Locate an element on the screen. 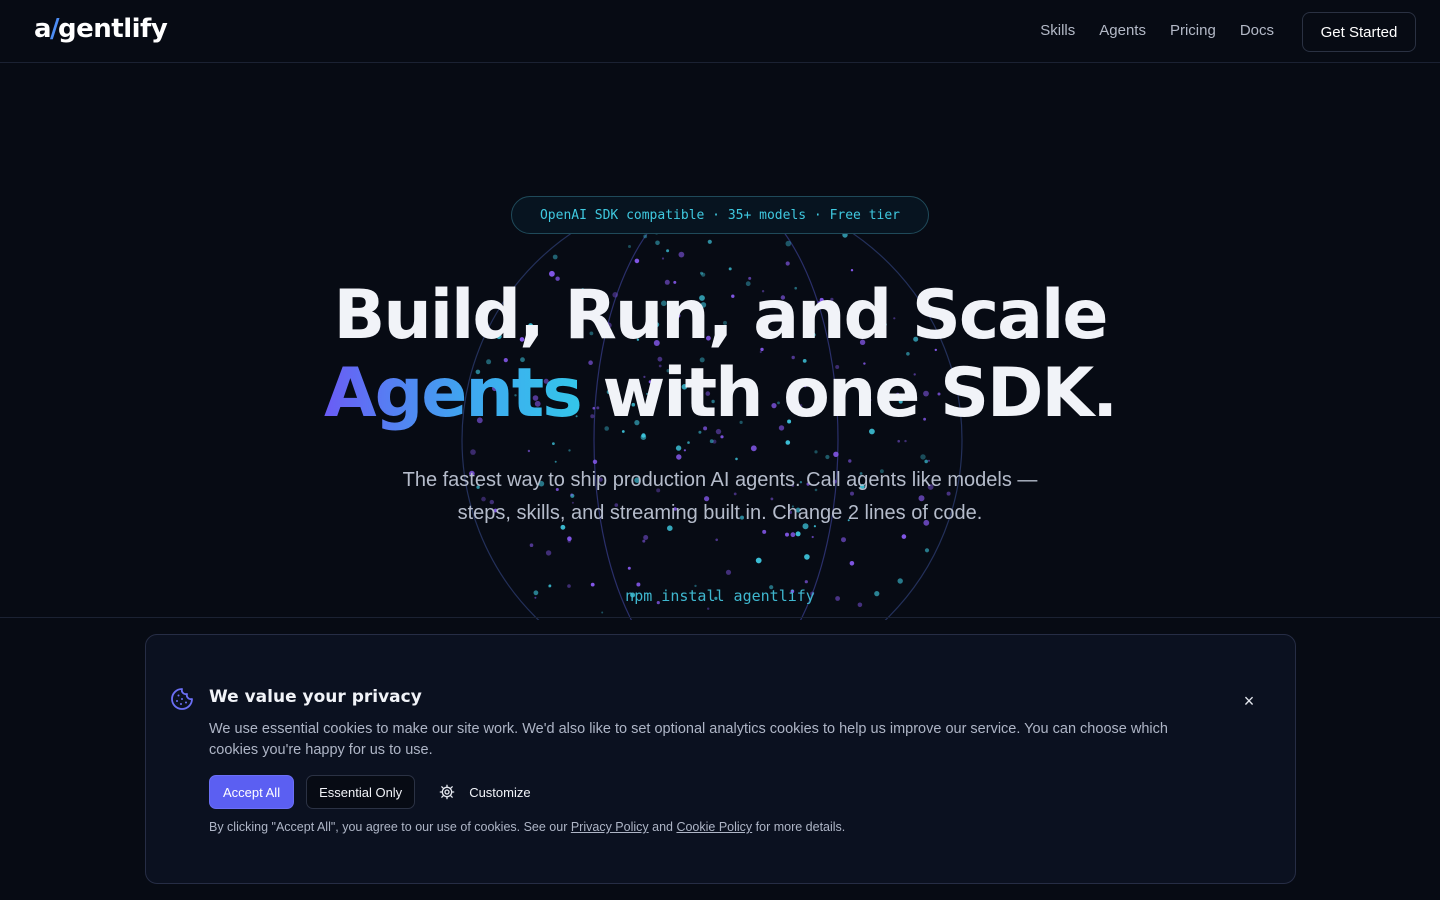  get-started-button: Get Started is located at coordinates (1359, 32).